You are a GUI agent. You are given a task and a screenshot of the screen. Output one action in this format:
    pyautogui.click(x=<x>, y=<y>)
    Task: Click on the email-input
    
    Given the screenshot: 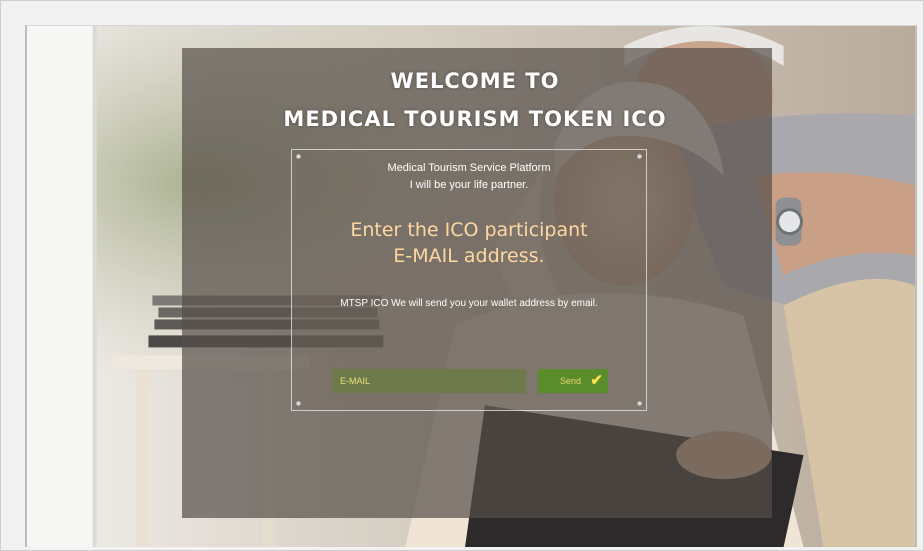 What is the action you would take?
    pyautogui.click(x=429, y=381)
    